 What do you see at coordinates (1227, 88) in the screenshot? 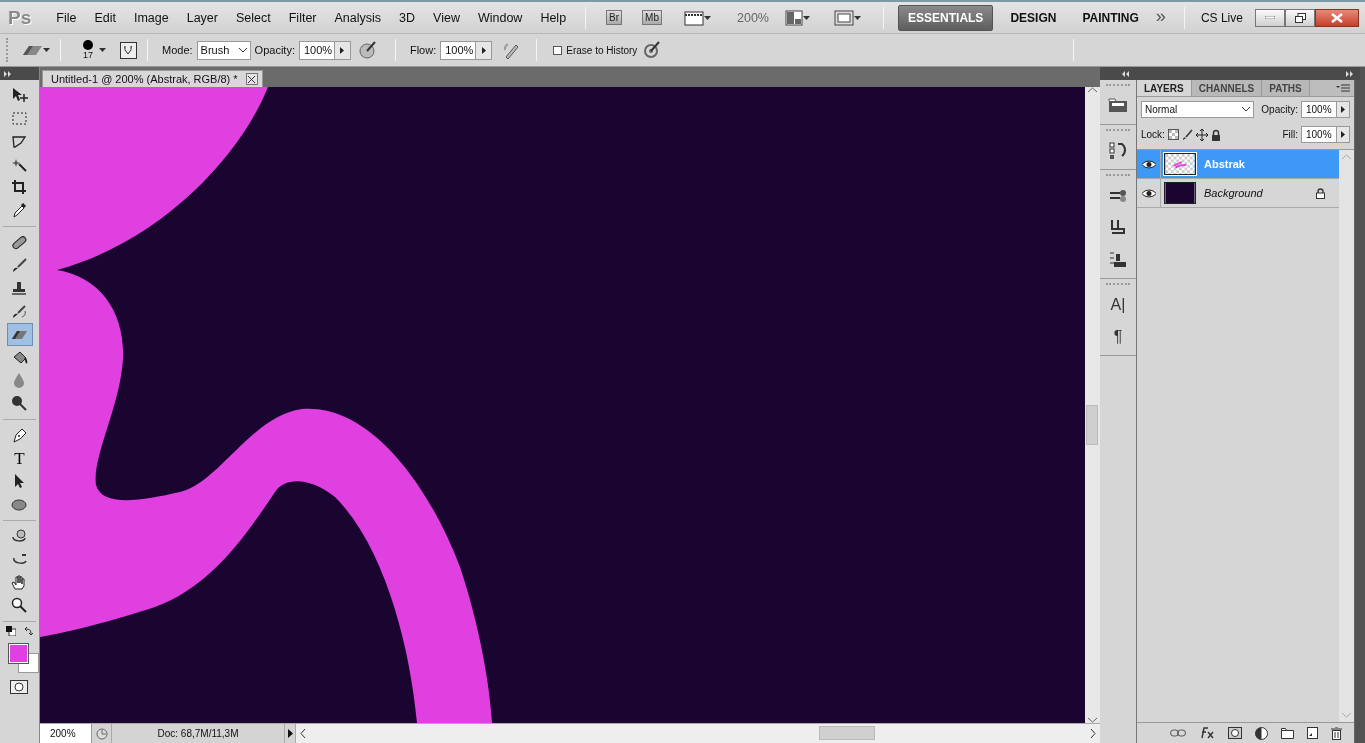
I see `panel-tab: CHANNELS` at bounding box center [1227, 88].